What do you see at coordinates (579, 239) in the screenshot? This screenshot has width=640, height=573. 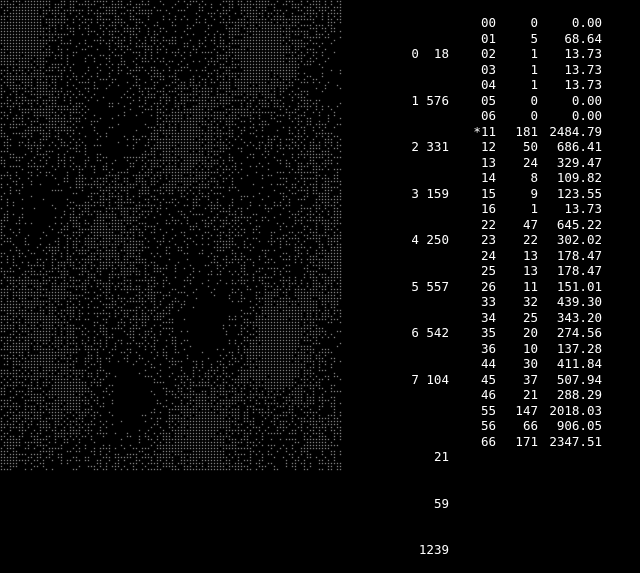 I see `cell-value: 302.02` at bounding box center [579, 239].